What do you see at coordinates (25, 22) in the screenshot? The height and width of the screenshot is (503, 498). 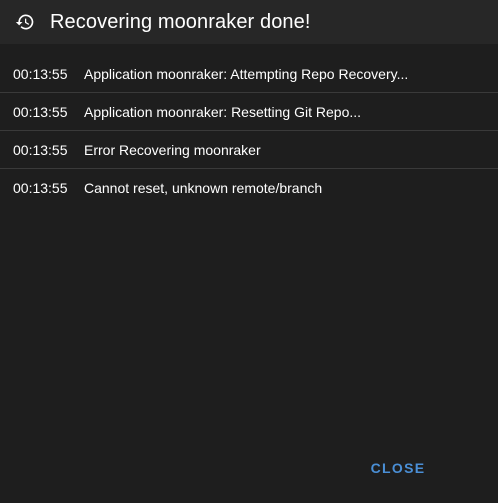 I see `history-icon` at bounding box center [25, 22].